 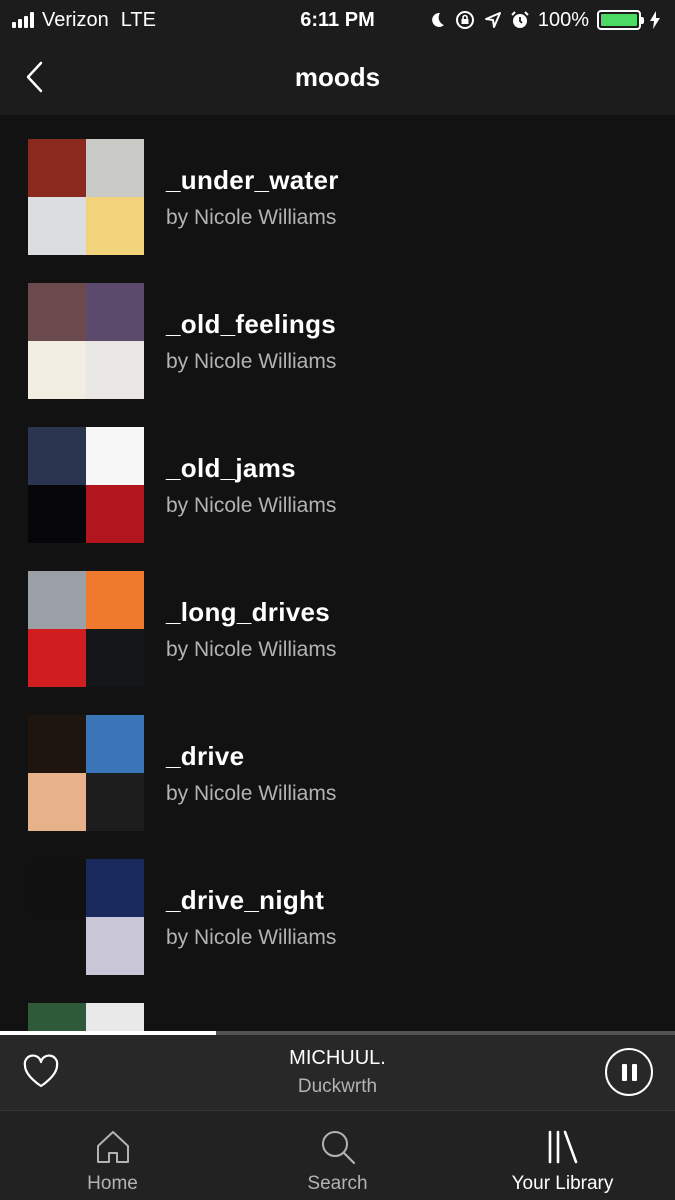 I want to click on header: moods, so click(x=337, y=77).